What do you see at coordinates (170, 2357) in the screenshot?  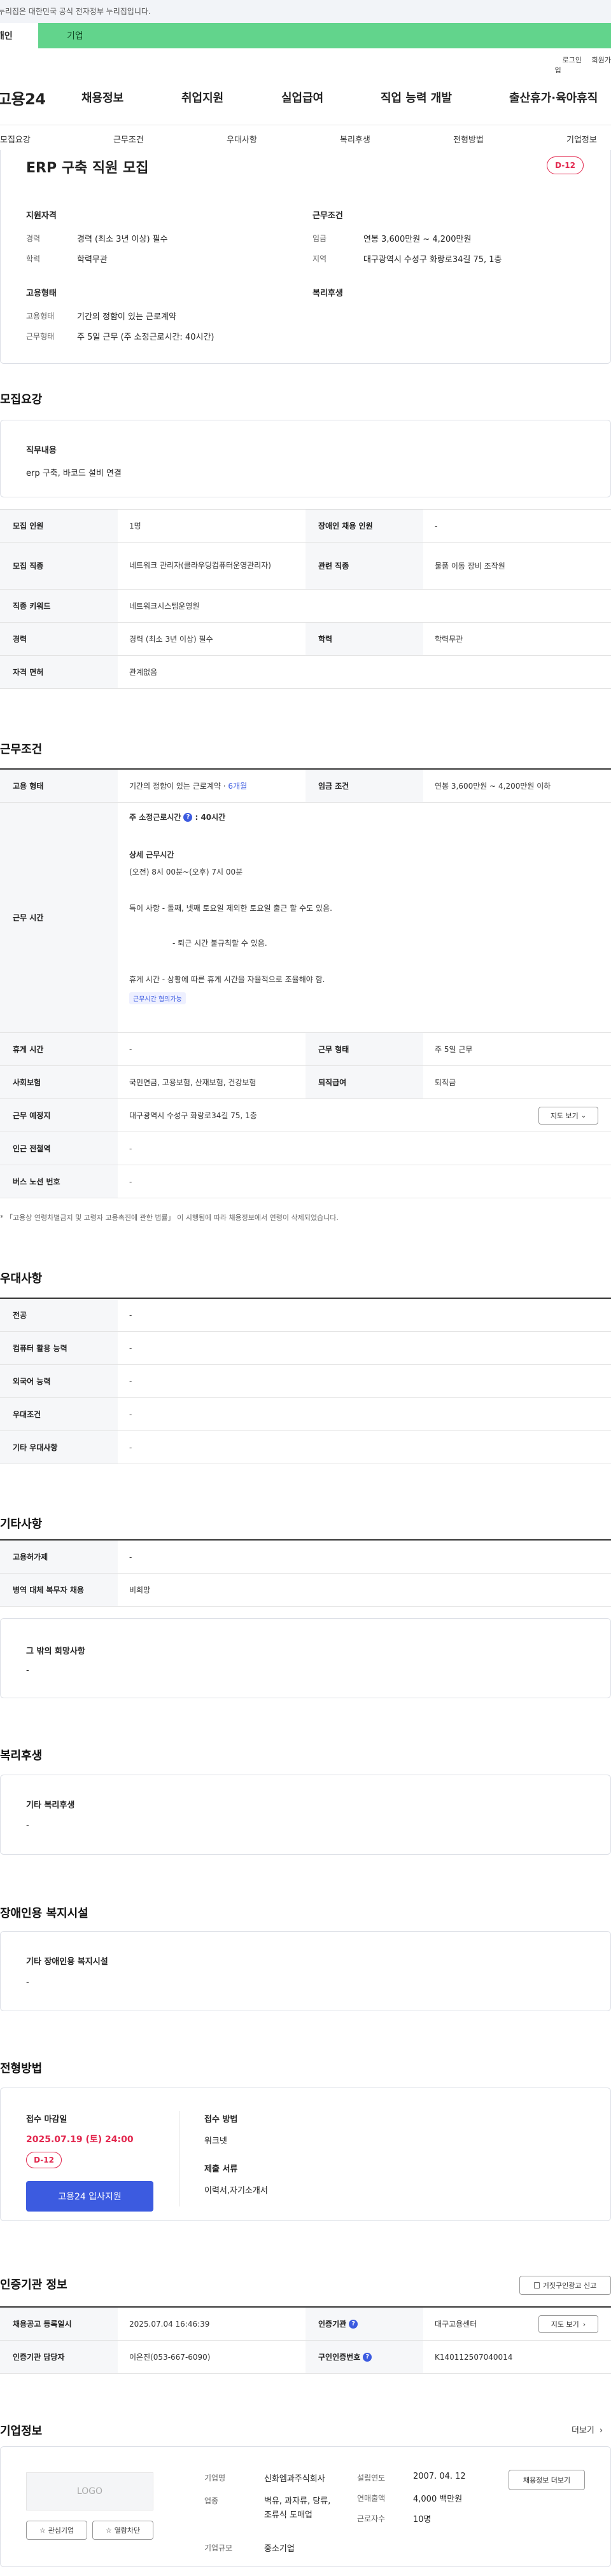 I see `table-cell: 이은진(053-667-6090)` at bounding box center [170, 2357].